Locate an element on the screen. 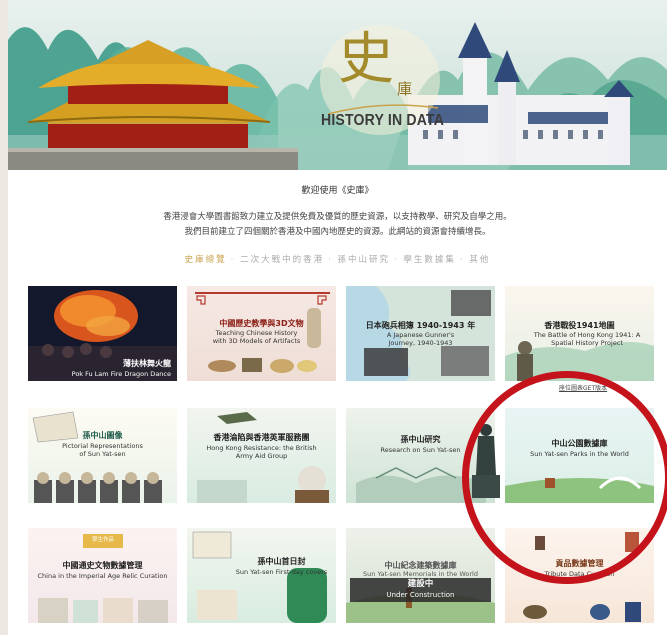  category-nav: 史庫總覽 · 二次大戰中的香港 · 孫中山研究 · 學生數據集 · 其他 is located at coordinates (337, 259).